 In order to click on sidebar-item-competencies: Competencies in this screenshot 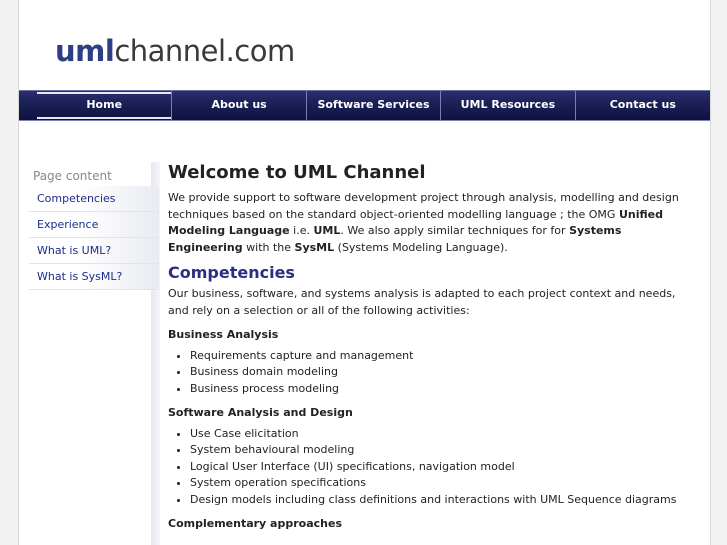, I will do `click(94, 199)`.